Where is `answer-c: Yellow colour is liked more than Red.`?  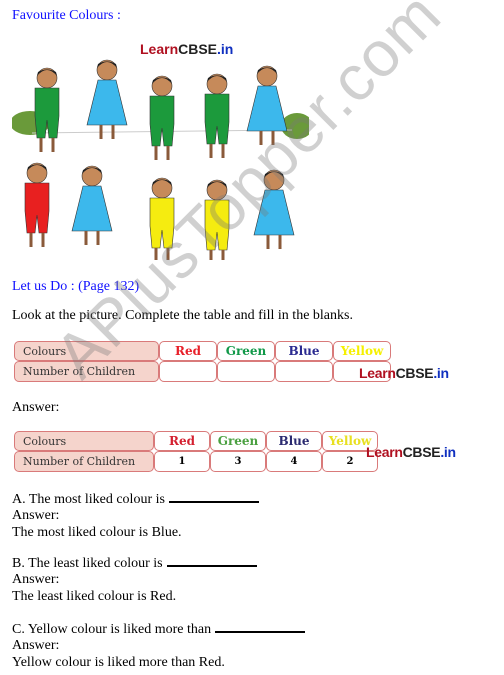 answer-c: Yellow colour is liked more than Red. is located at coordinates (118, 662).